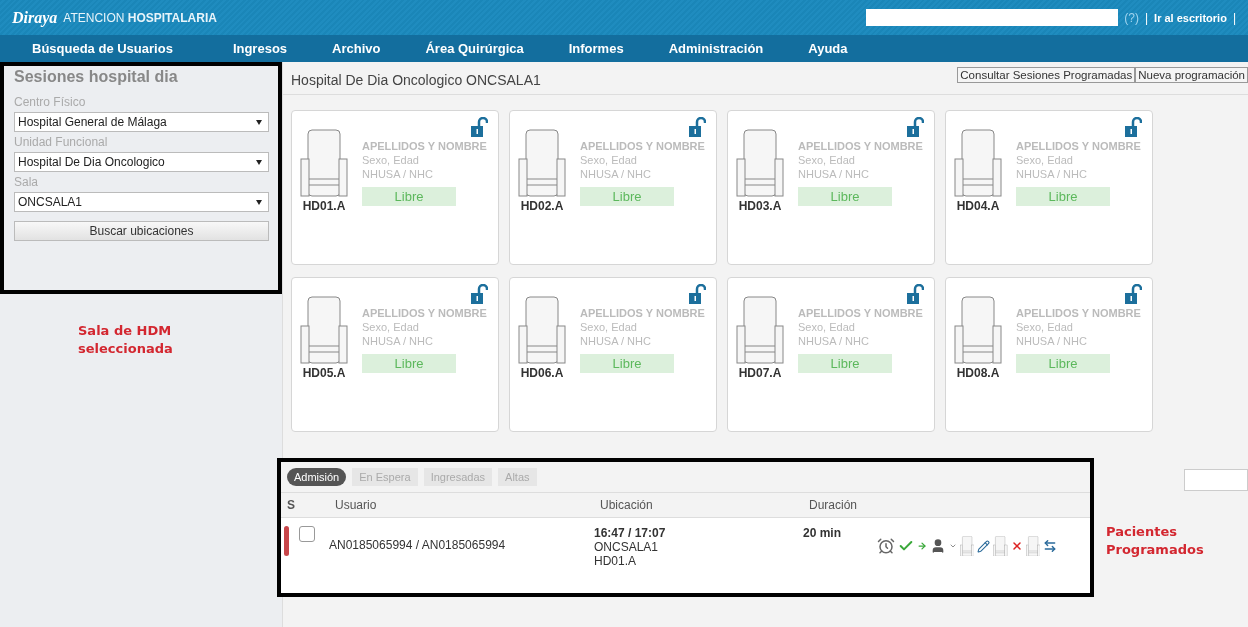 The image size is (1248, 627). Describe the element at coordinates (1191, 75) in the screenshot. I see `toolbar-button: Nueva programación` at that location.